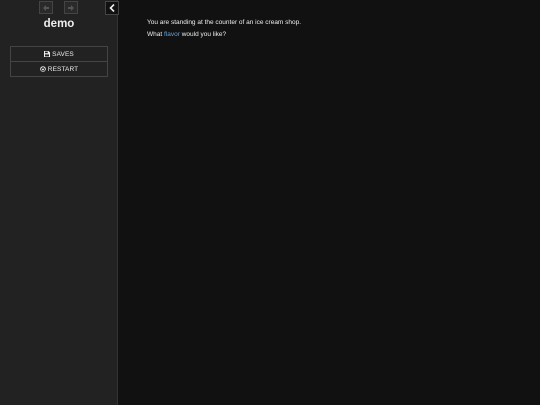 This screenshot has height=405, width=540. I want to click on passage-text: would you like?, so click(204, 34).